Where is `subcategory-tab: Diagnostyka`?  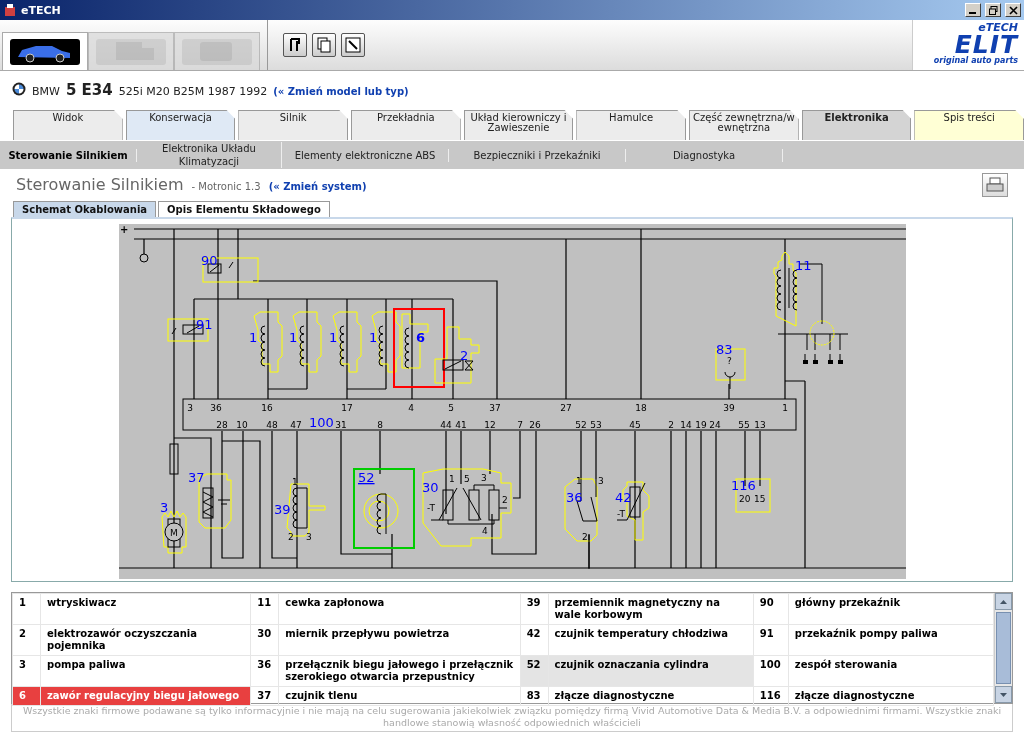 subcategory-tab: Diagnostyka is located at coordinates (704, 155).